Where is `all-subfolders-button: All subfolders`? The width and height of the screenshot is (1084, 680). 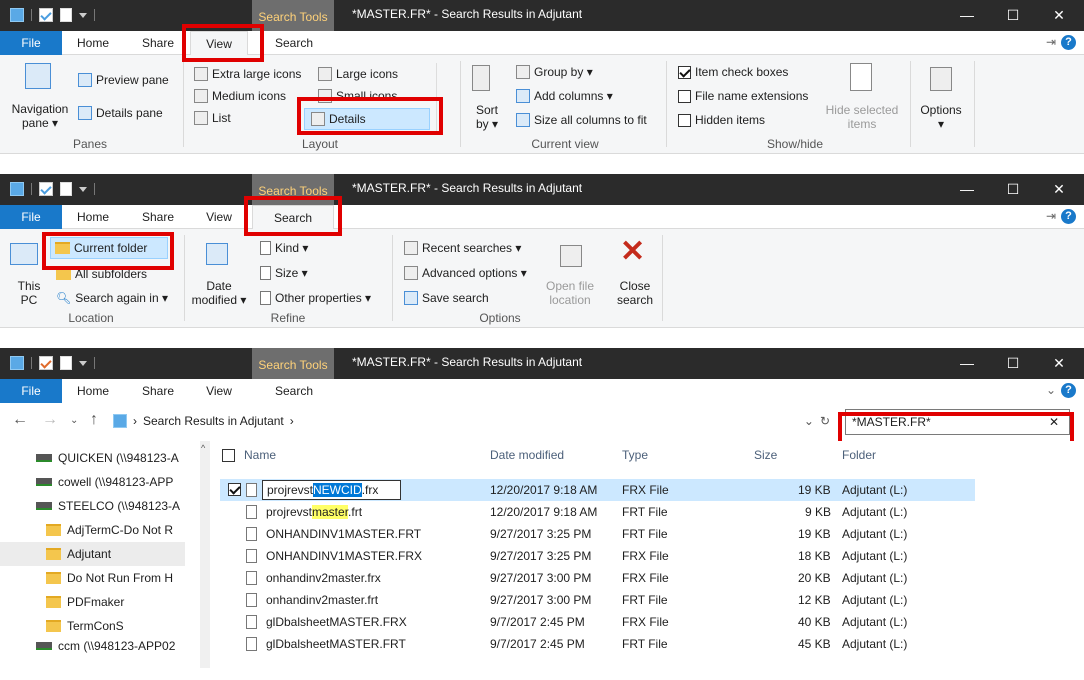
all-subfolders-button: All subfolders is located at coordinates (101, 274).